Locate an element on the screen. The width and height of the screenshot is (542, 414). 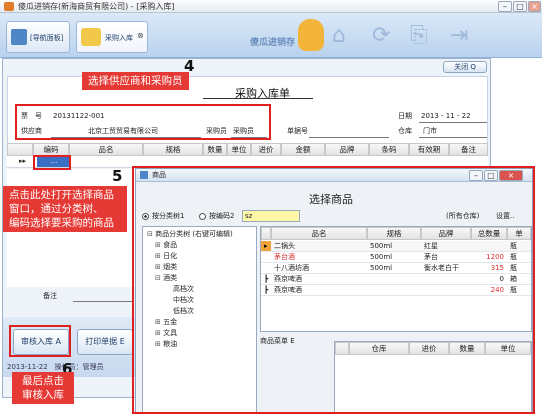
col-name: 品名 is located at coordinates (106, 149).